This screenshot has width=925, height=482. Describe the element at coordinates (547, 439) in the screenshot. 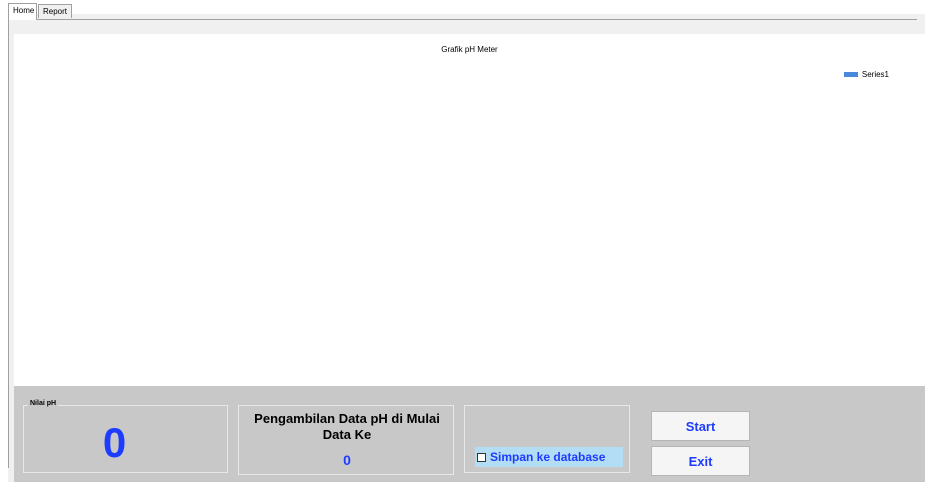

I see `save-group: Simpan ke database` at that location.